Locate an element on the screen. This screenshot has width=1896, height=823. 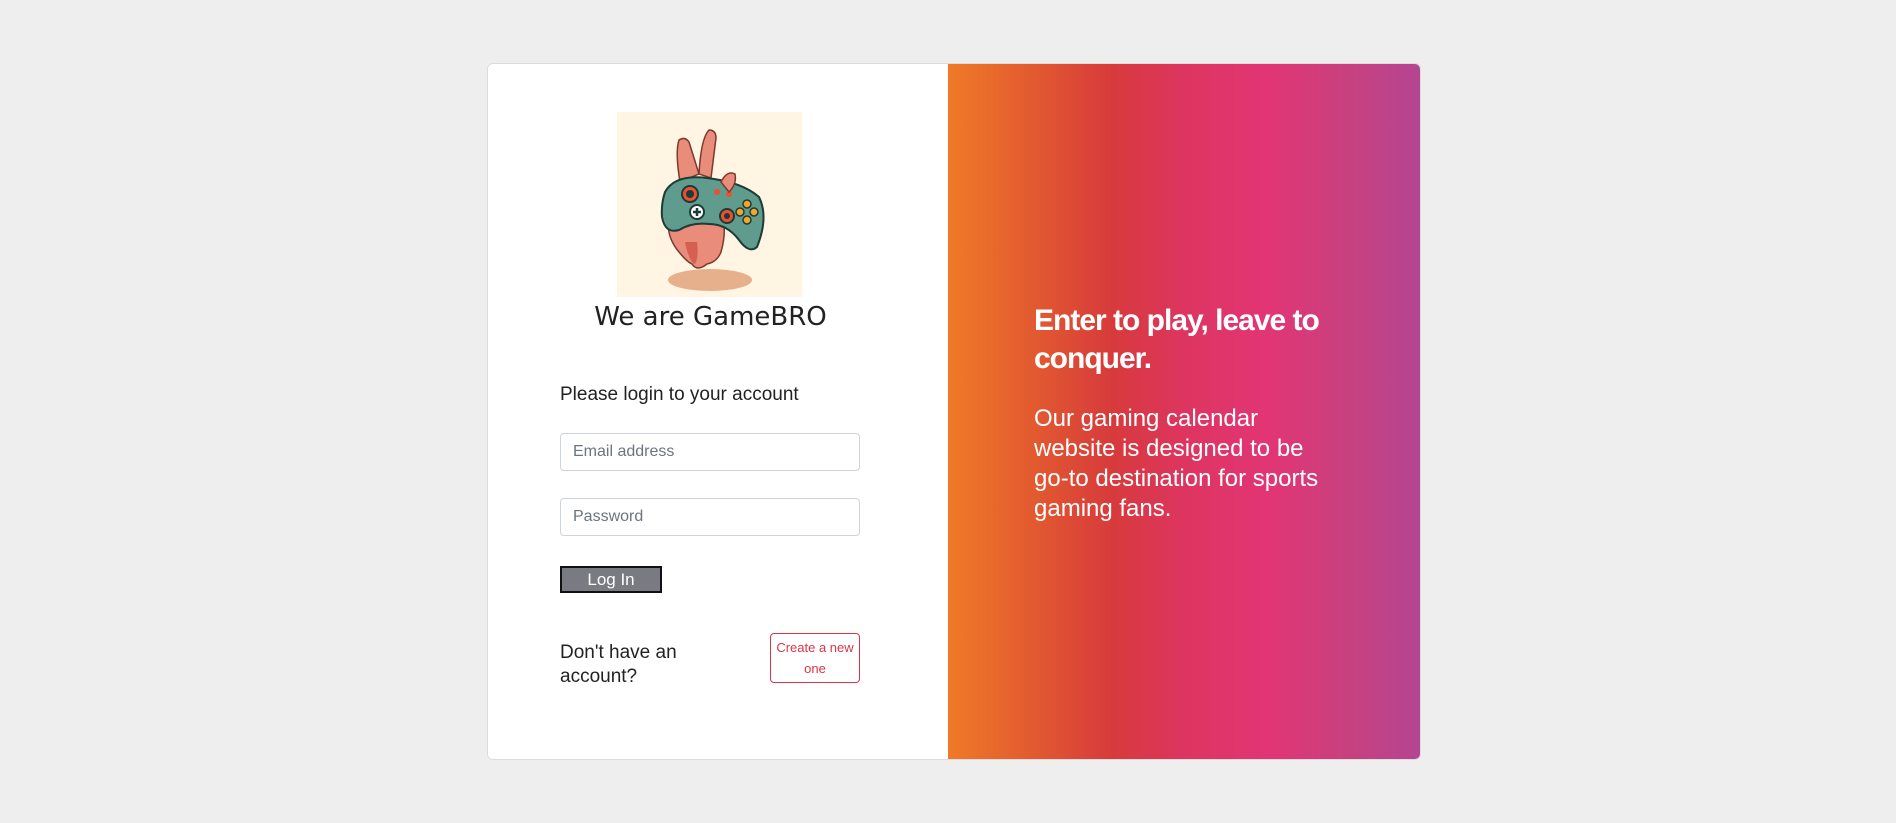
create-account-button: Create a new one is located at coordinates (815, 658).